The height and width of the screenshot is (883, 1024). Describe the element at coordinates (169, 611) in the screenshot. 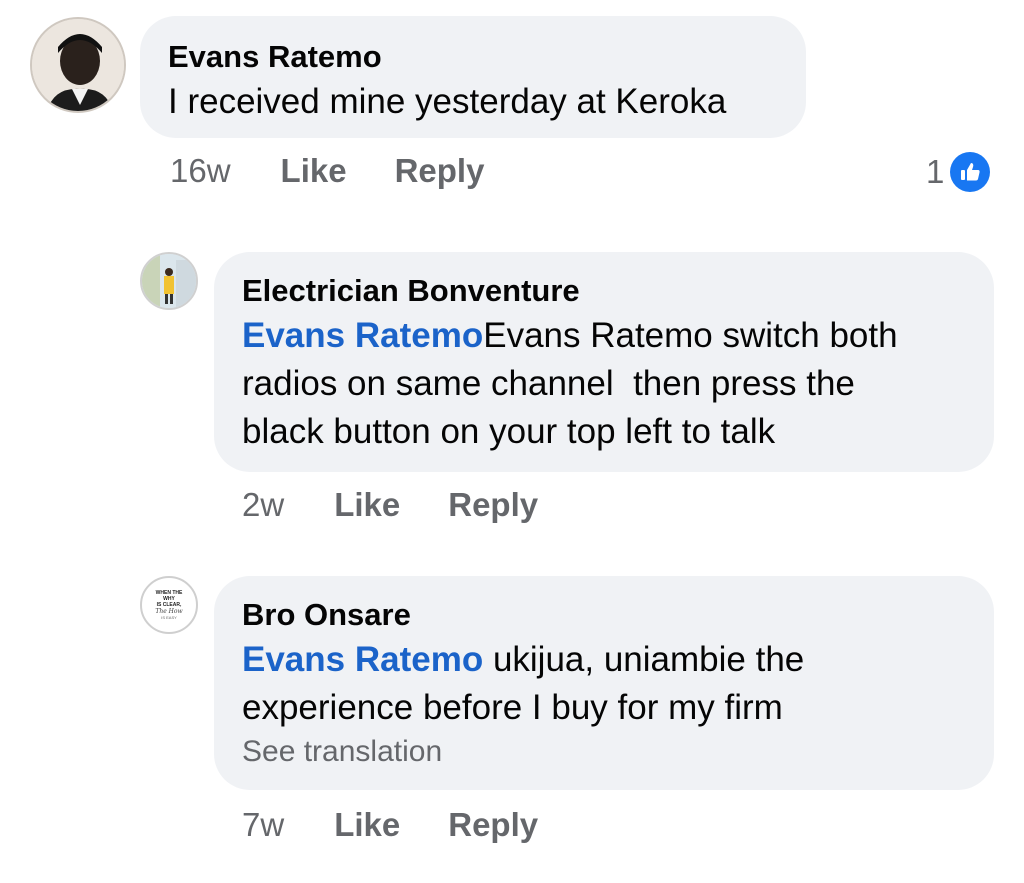

I see `avatar-text-line: The How` at that location.